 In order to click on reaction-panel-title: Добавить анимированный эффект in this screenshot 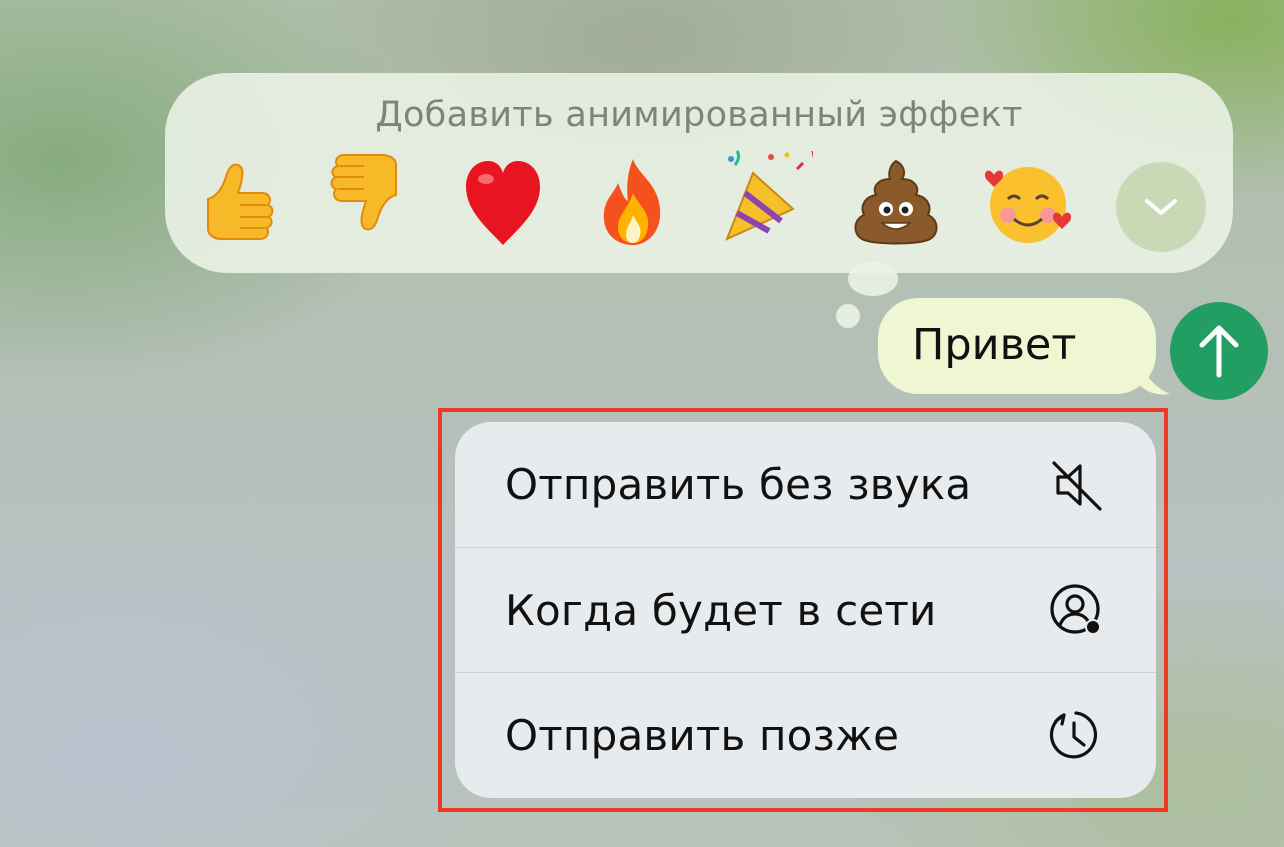, I will do `click(699, 115)`.